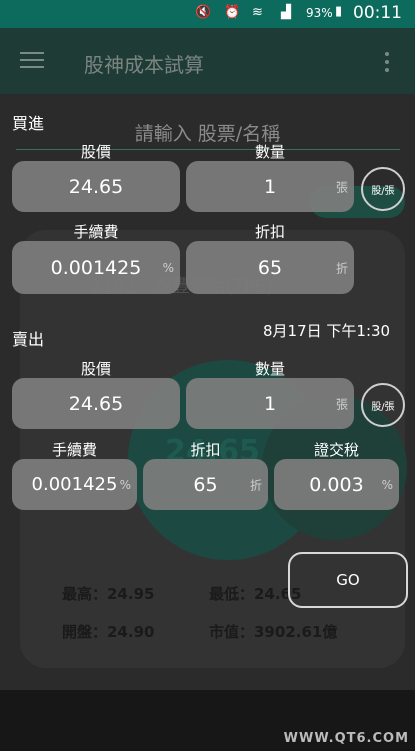 This screenshot has height=751, width=415. Describe the element at coordinates (341, 187) in the screenshot. I see `buy-qty-unit: 張` at that location.